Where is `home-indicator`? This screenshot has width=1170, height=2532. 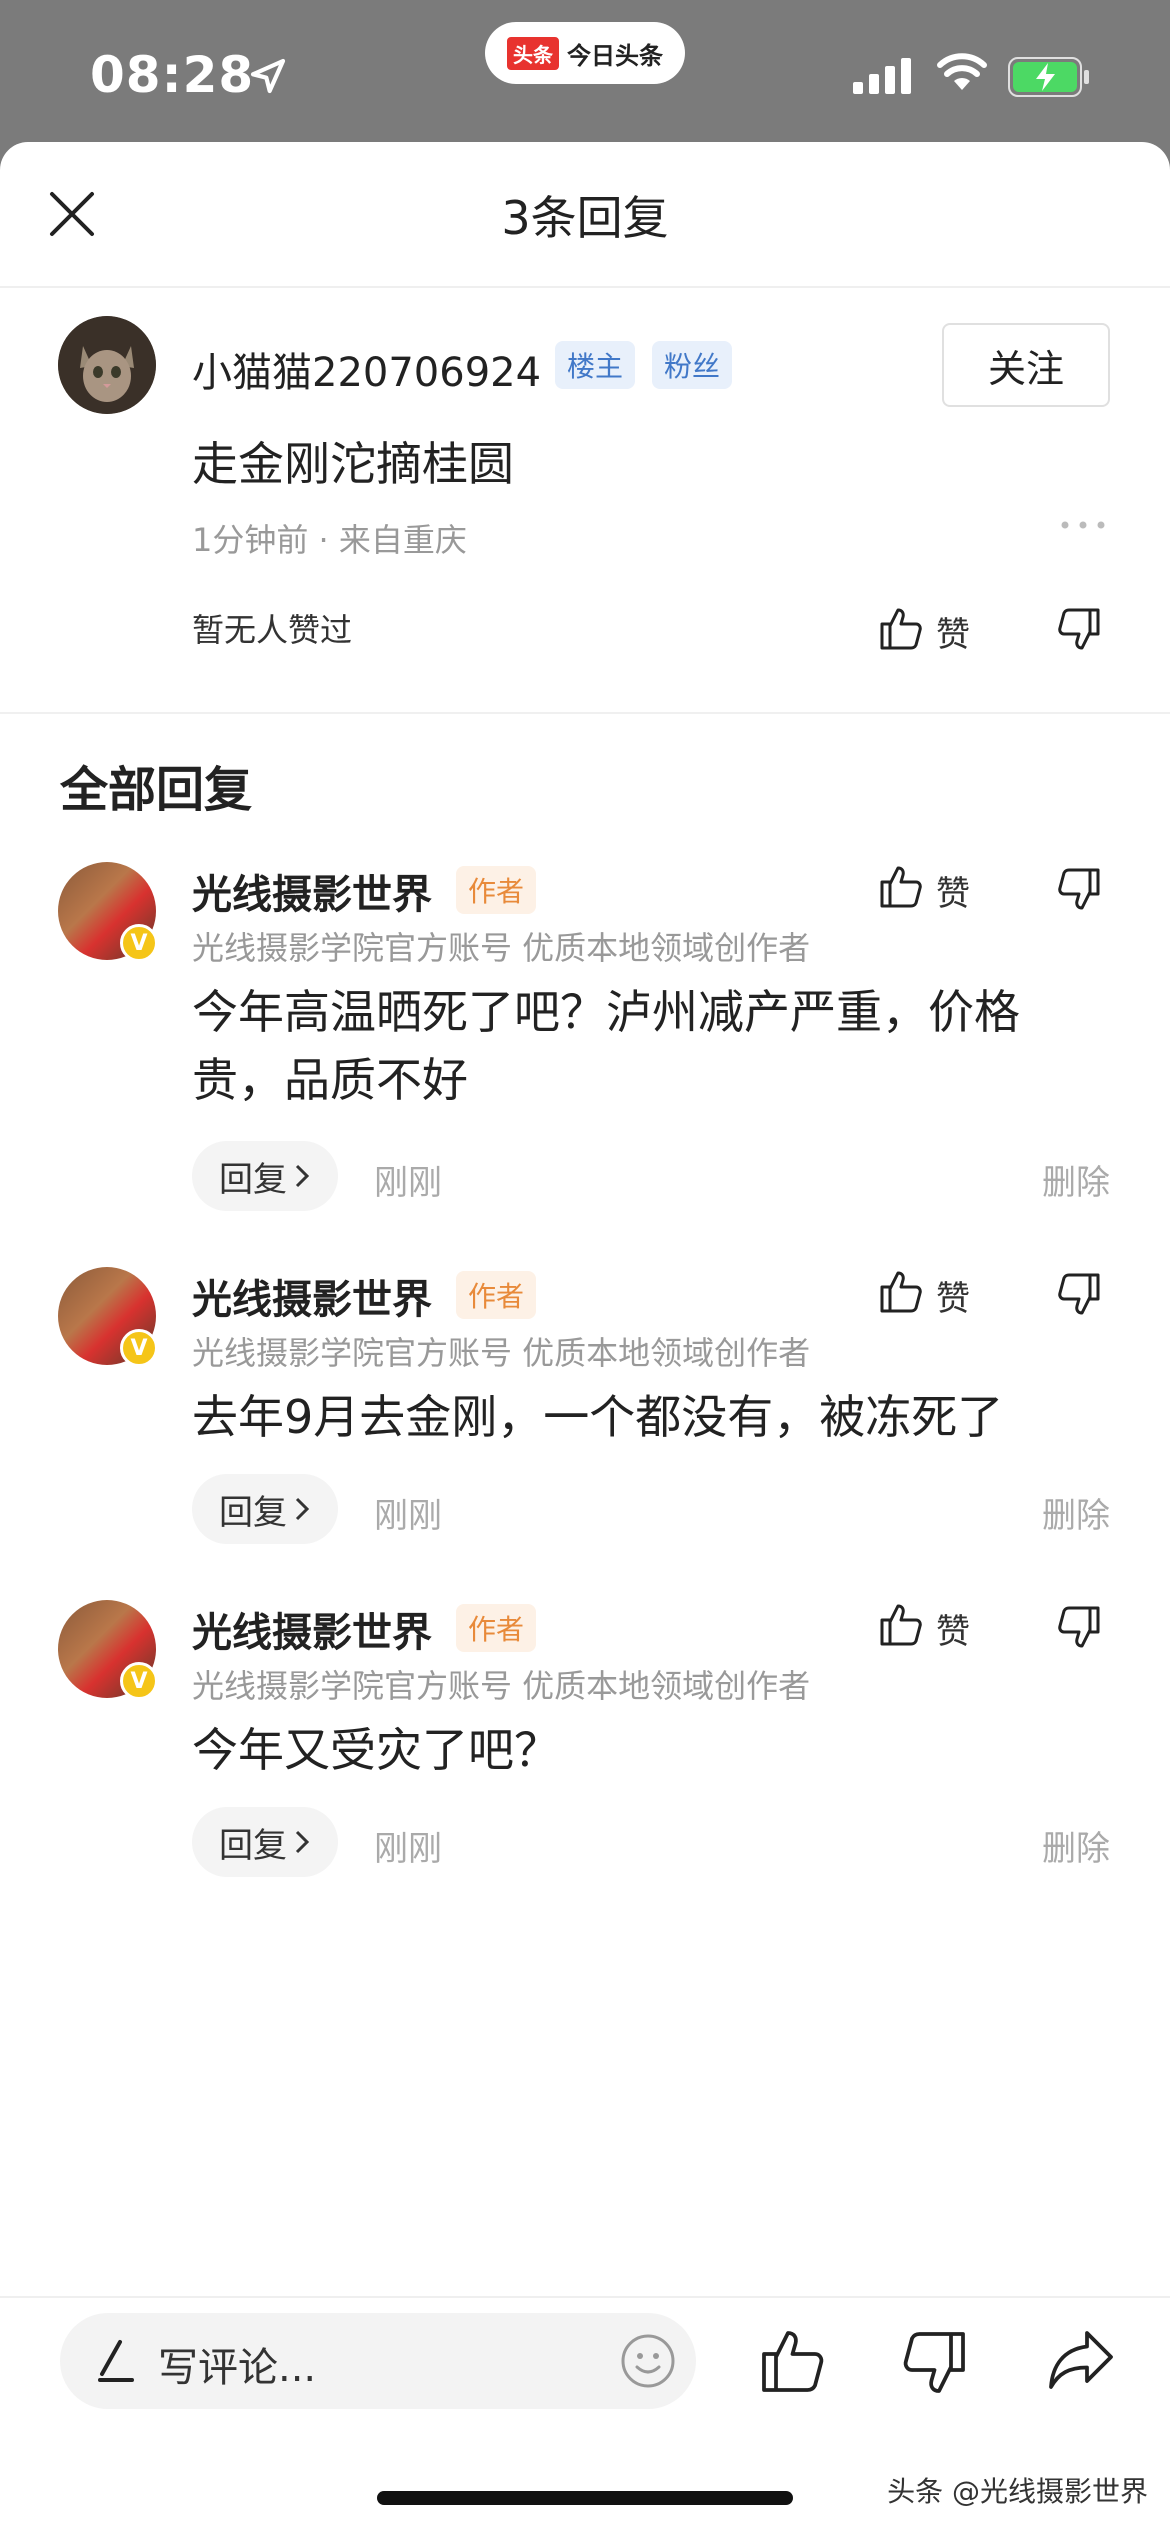
home-indicator is located at coordinates (585, 2498).